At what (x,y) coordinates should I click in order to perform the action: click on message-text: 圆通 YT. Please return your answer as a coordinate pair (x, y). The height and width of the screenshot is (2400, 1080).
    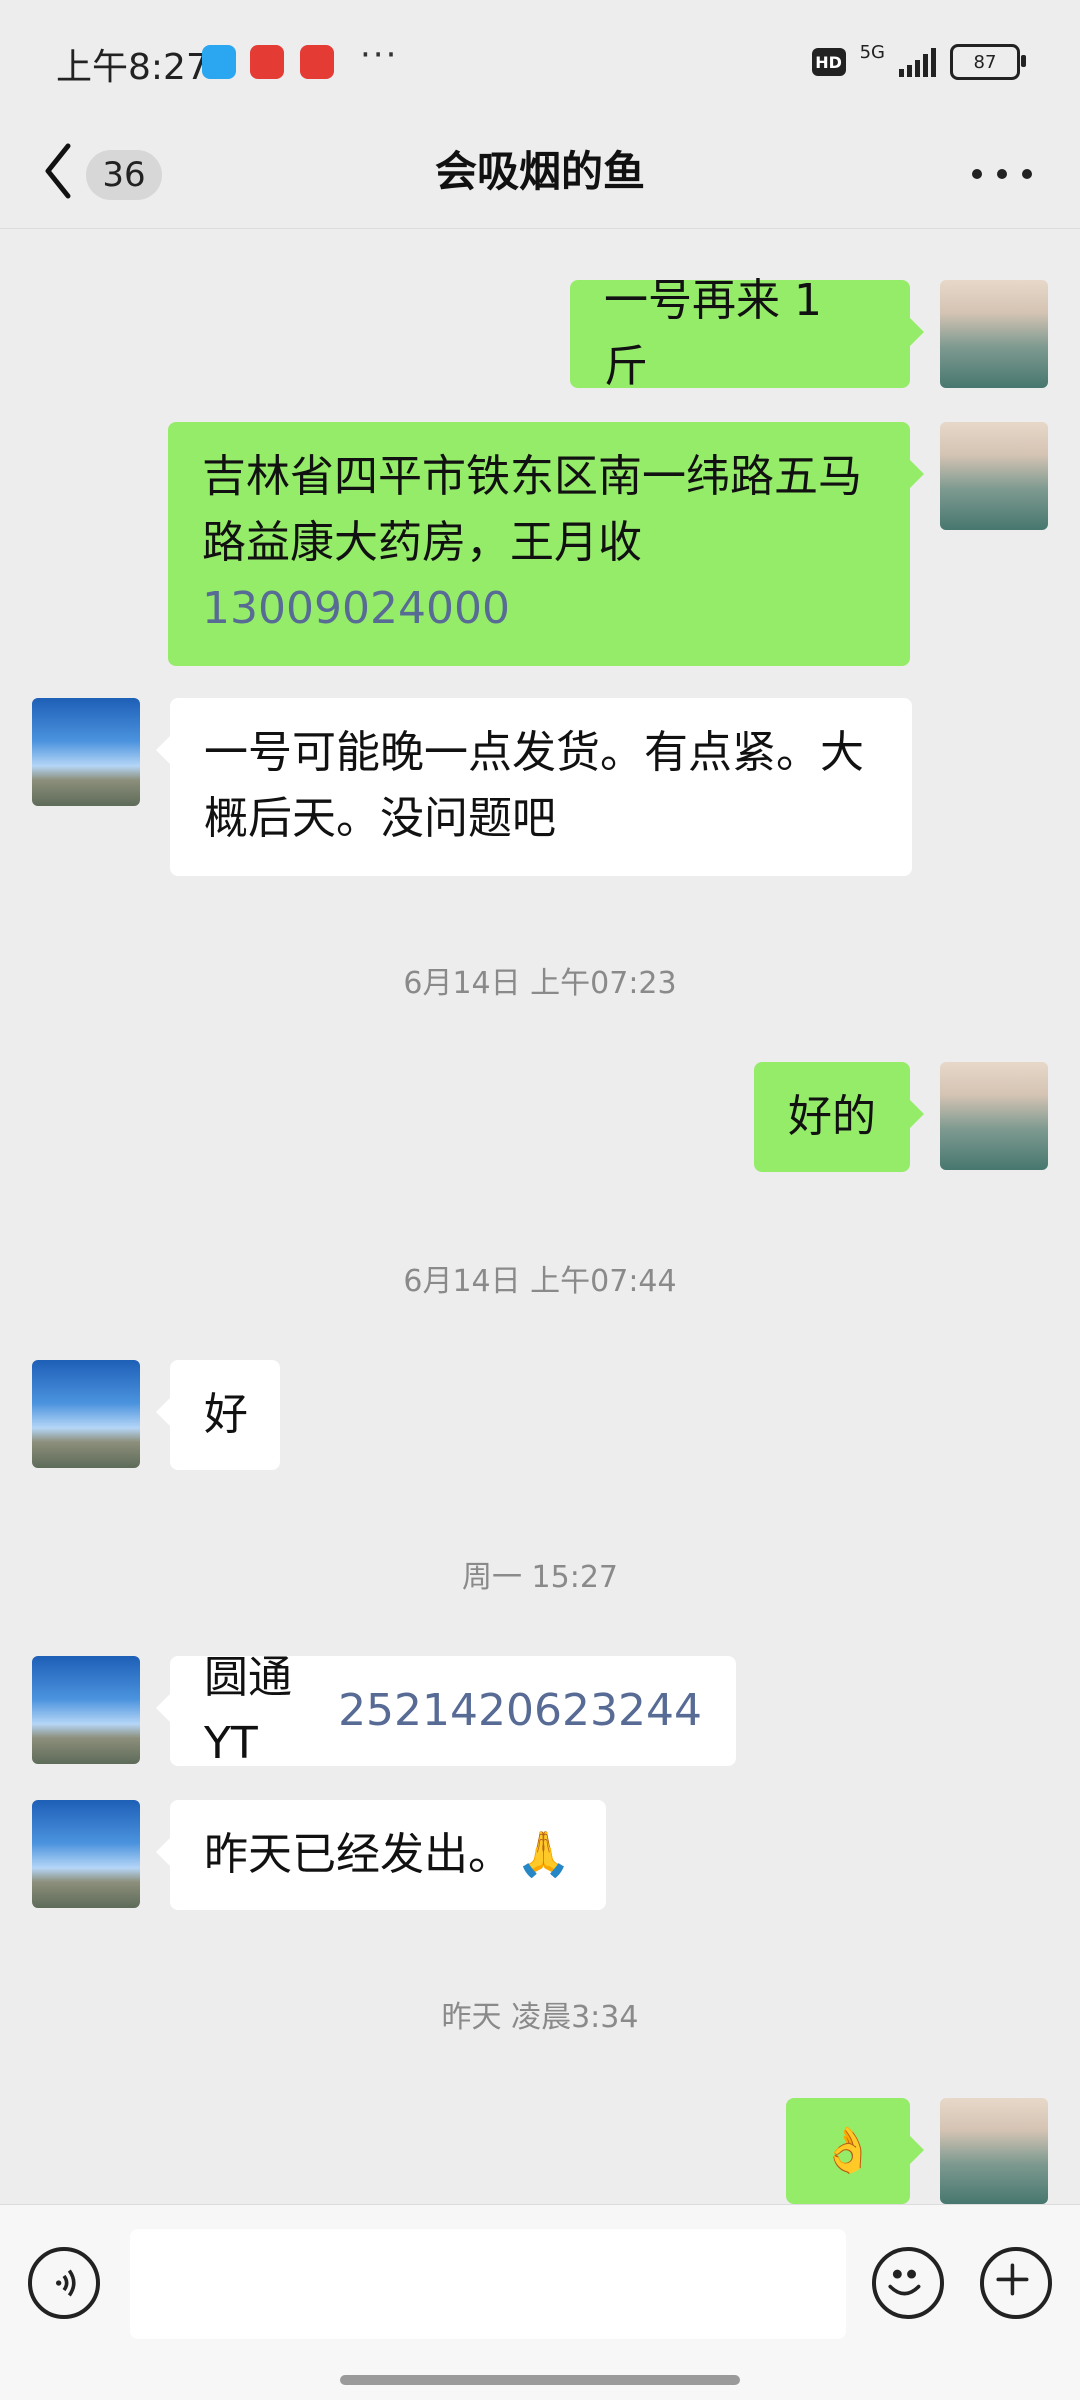
    Looking at the image, I should click on (248, 1710).